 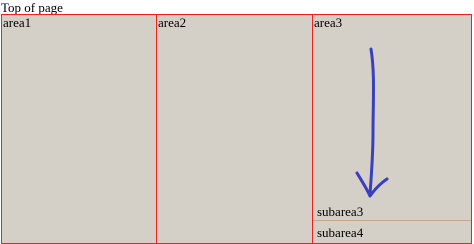 What do you see at coordinates (372, 122) in the screenshot?
I see `down-arrow-icon` at bounding box center [372, 122].